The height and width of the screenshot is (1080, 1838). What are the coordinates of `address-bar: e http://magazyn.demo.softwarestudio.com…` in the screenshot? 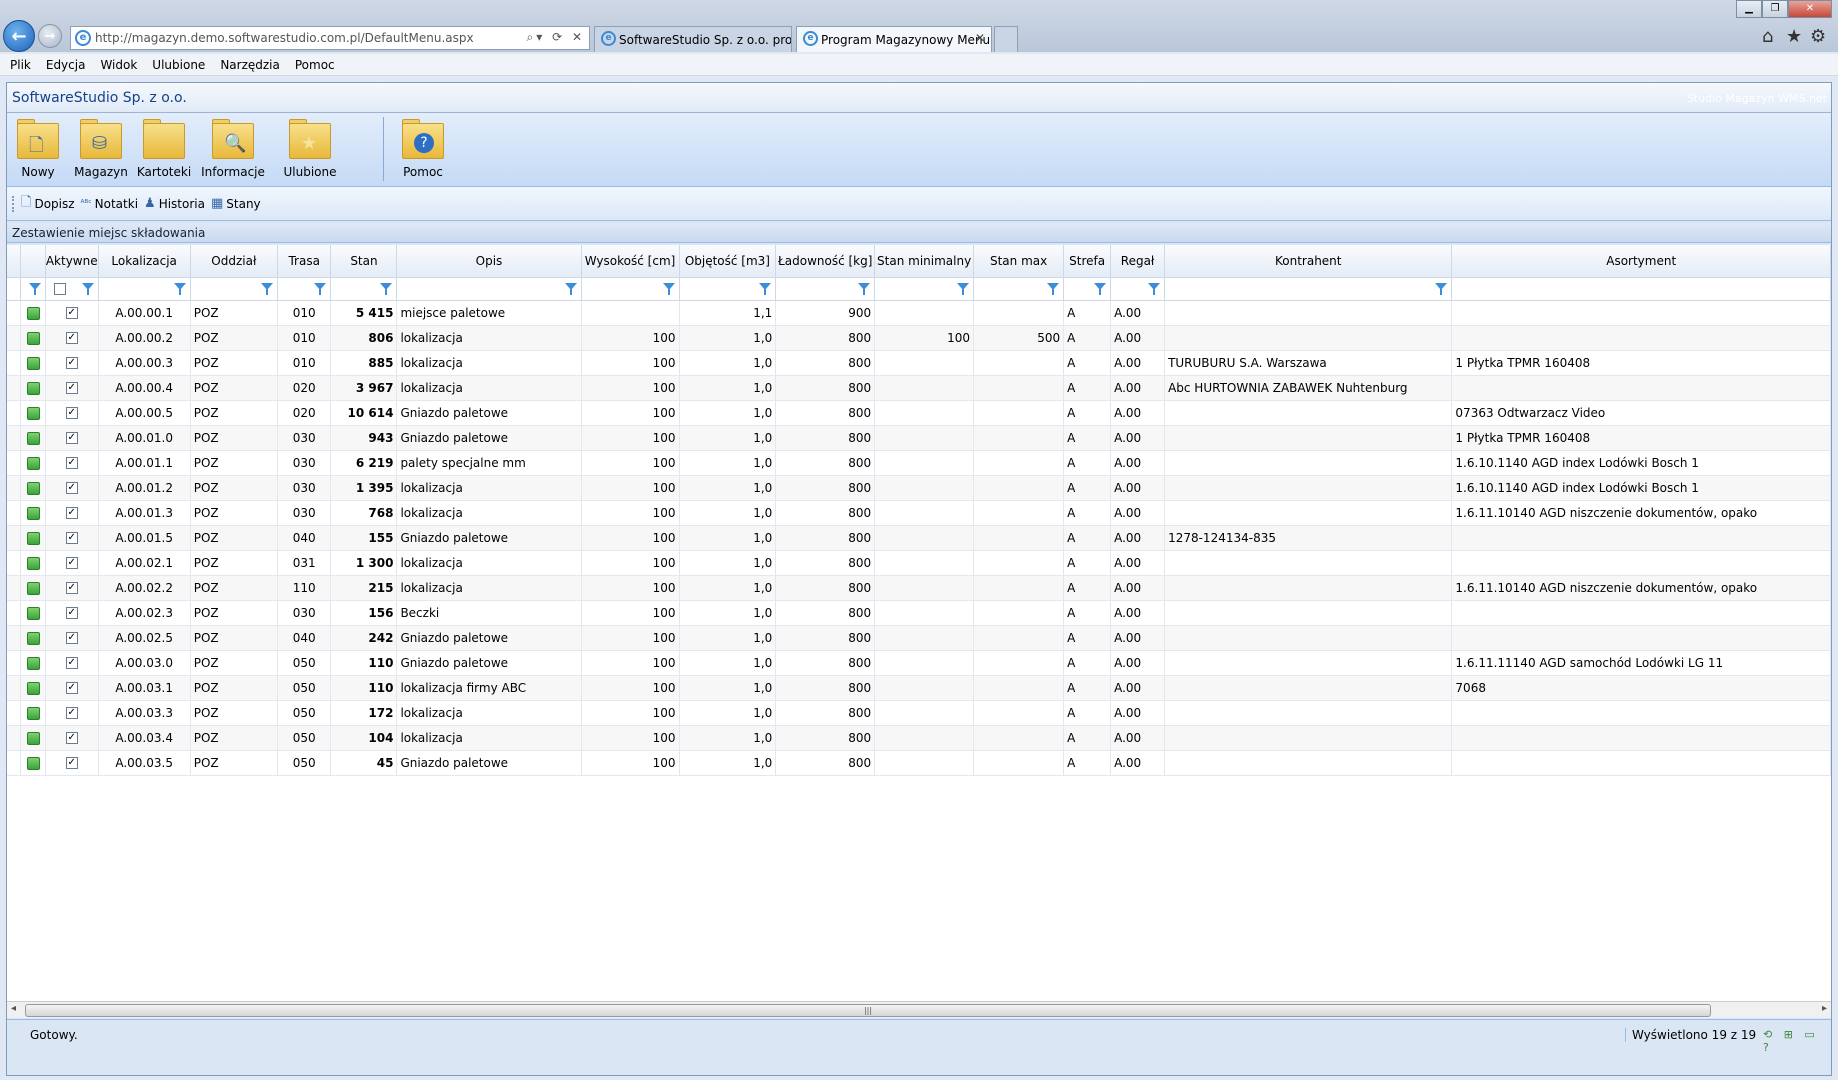 It's located at (330, 38).